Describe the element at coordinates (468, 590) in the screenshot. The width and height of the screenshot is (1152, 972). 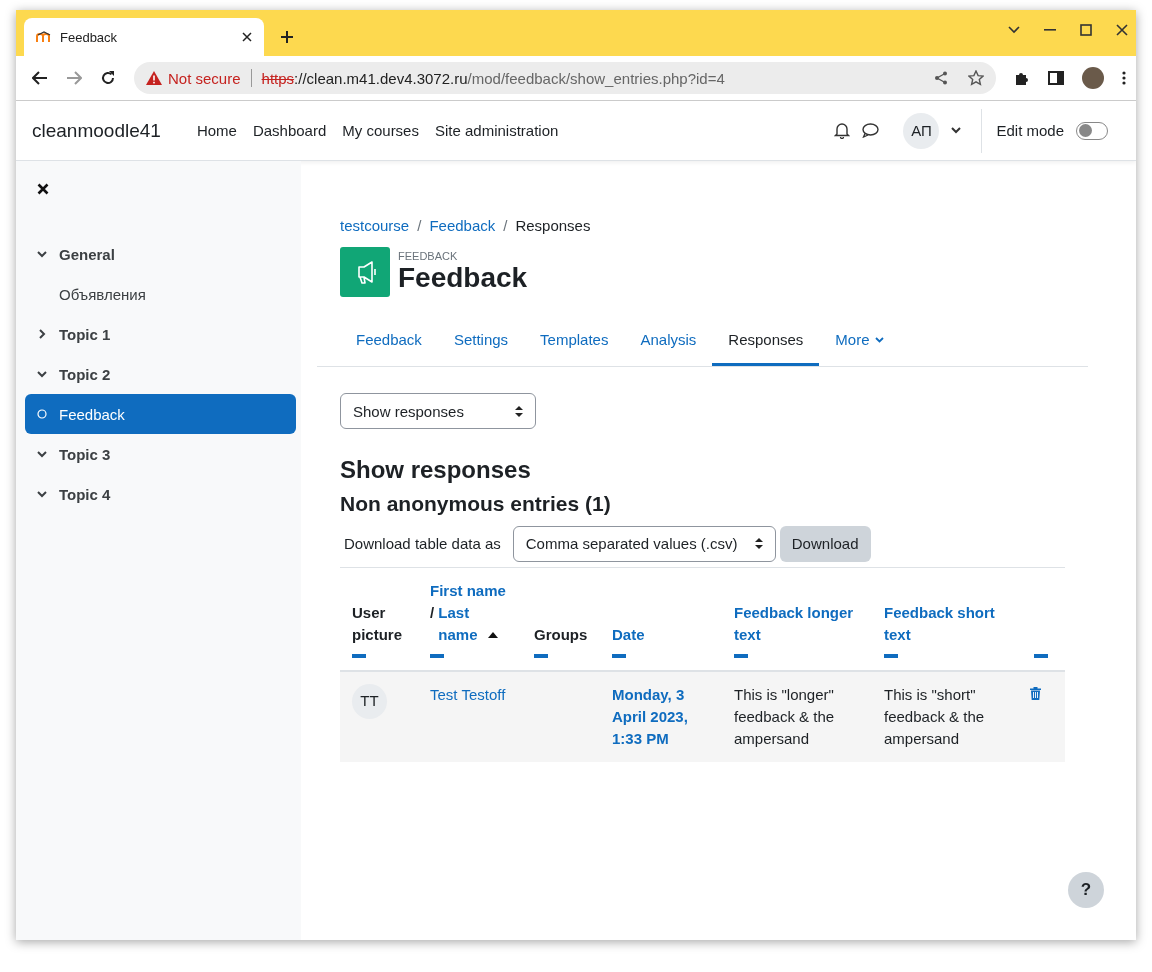
I see `column-header-link: First name` at that location.